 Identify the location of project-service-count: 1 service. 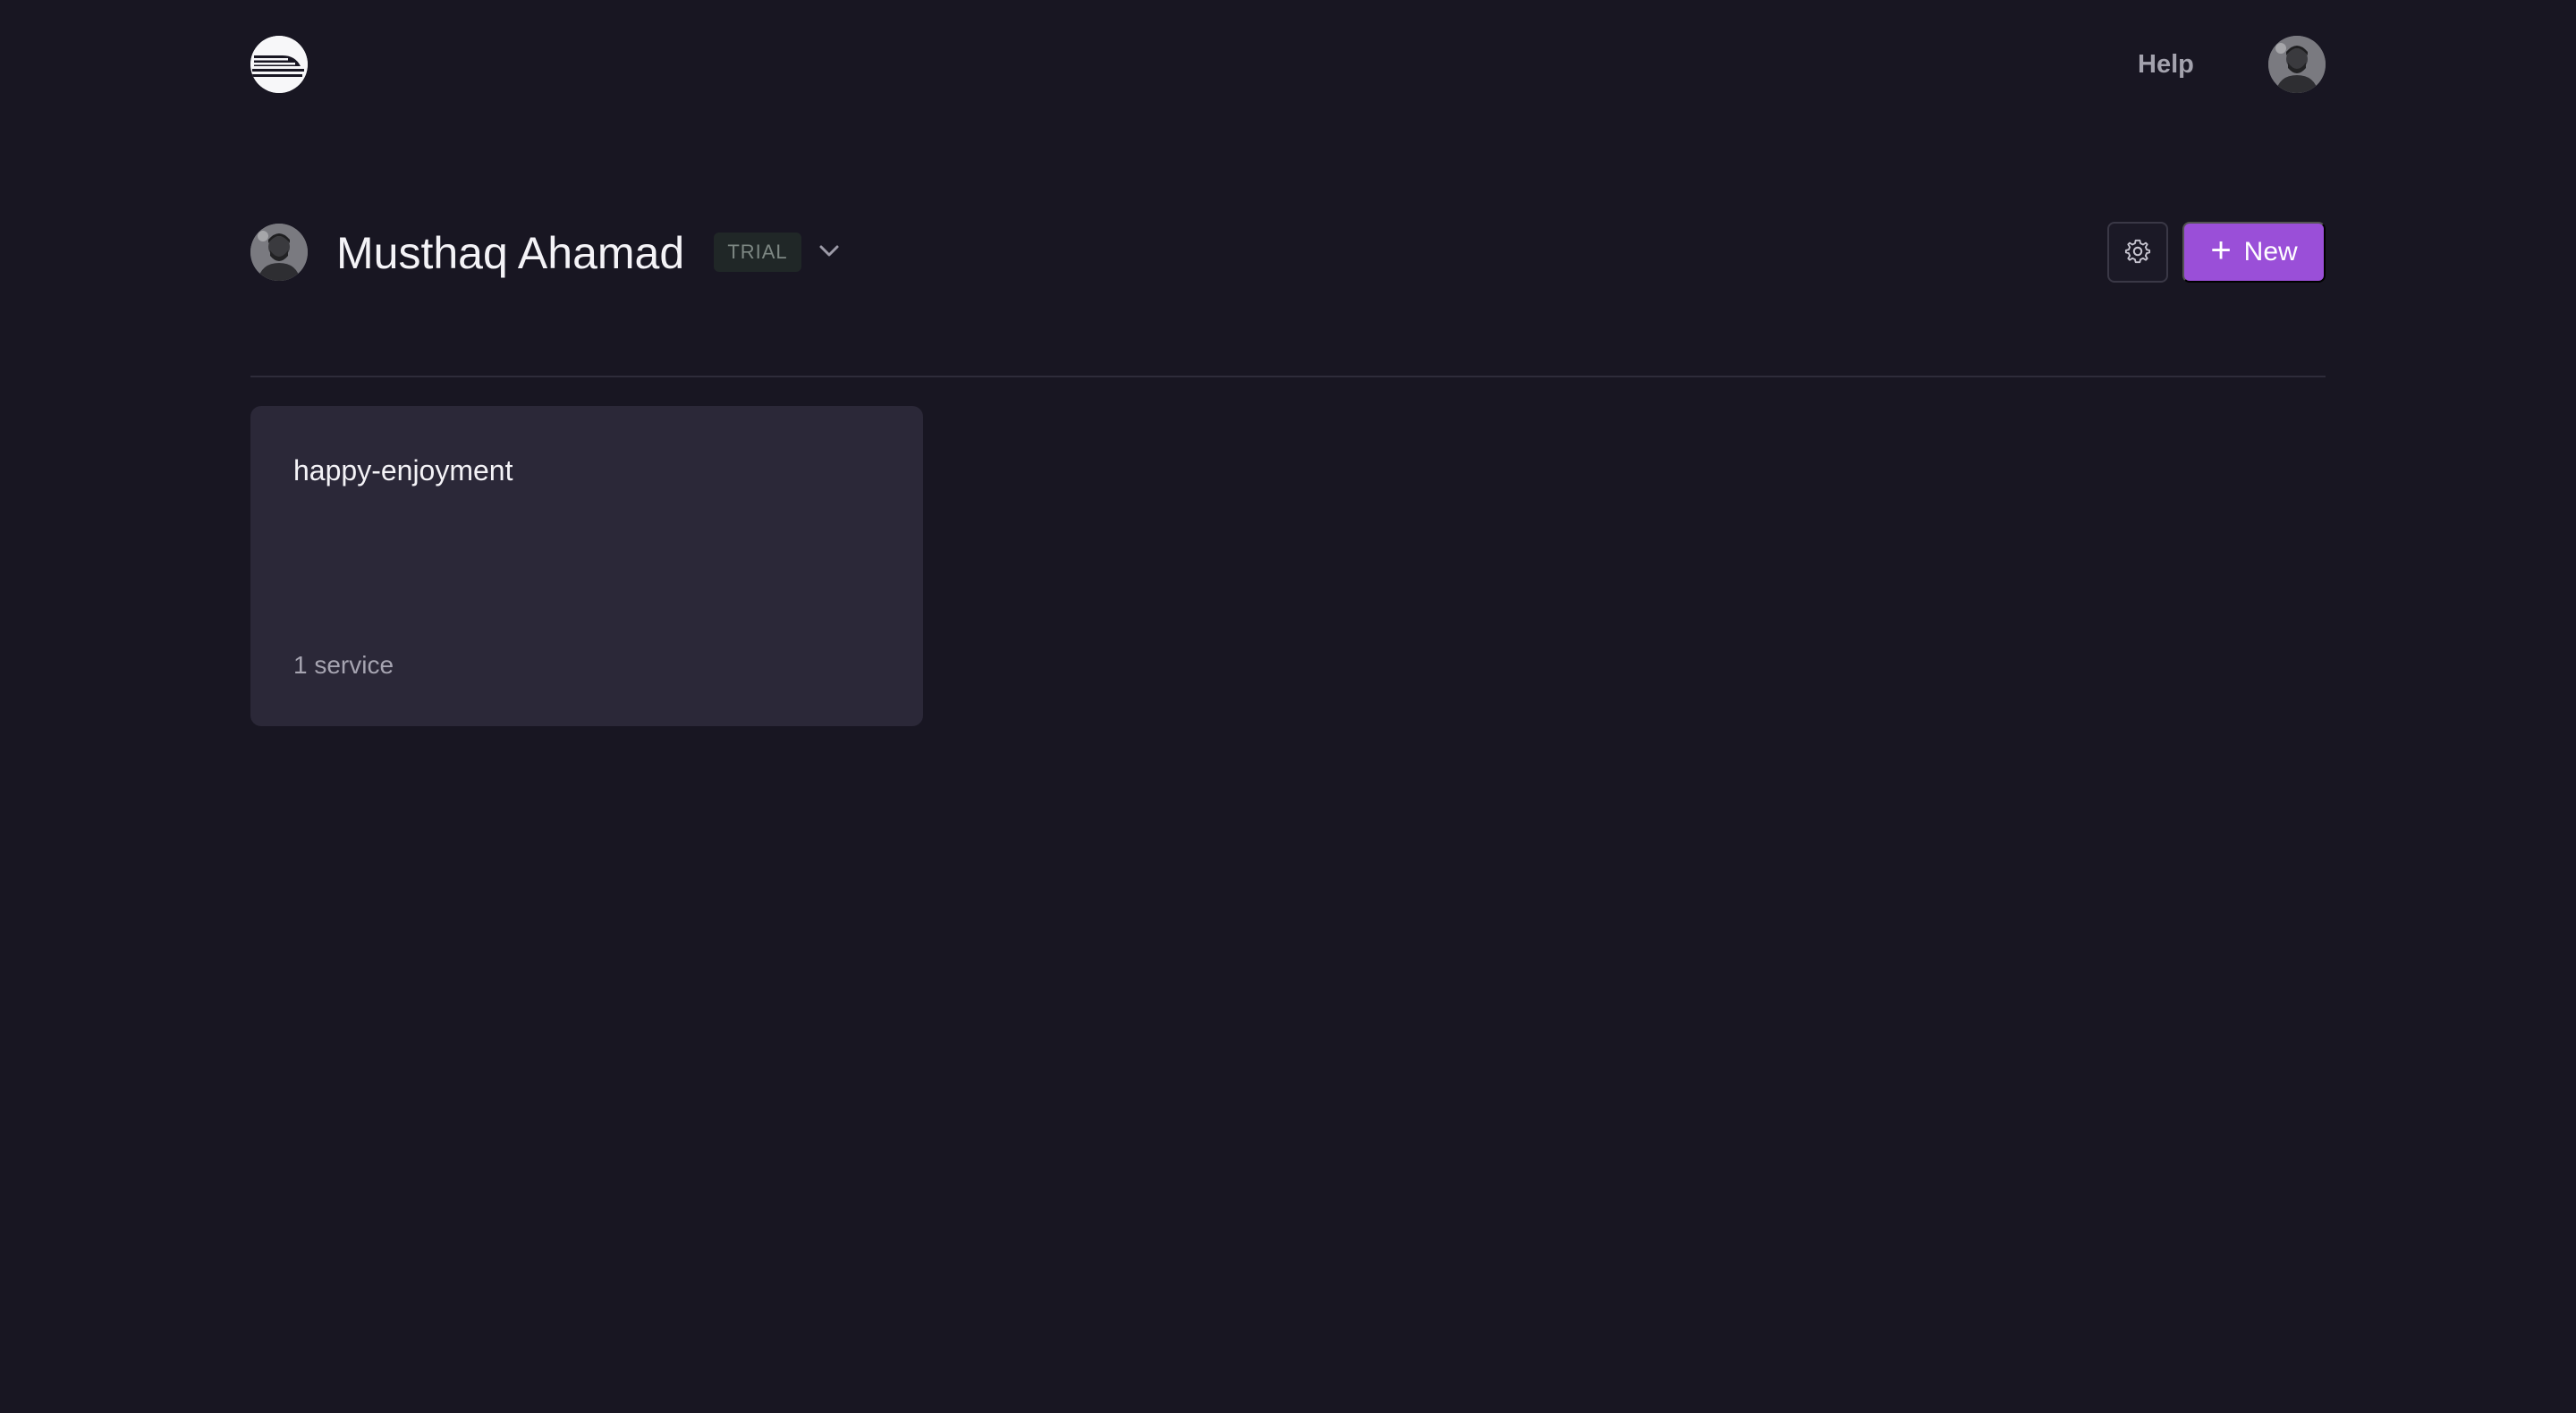
(343, 665).